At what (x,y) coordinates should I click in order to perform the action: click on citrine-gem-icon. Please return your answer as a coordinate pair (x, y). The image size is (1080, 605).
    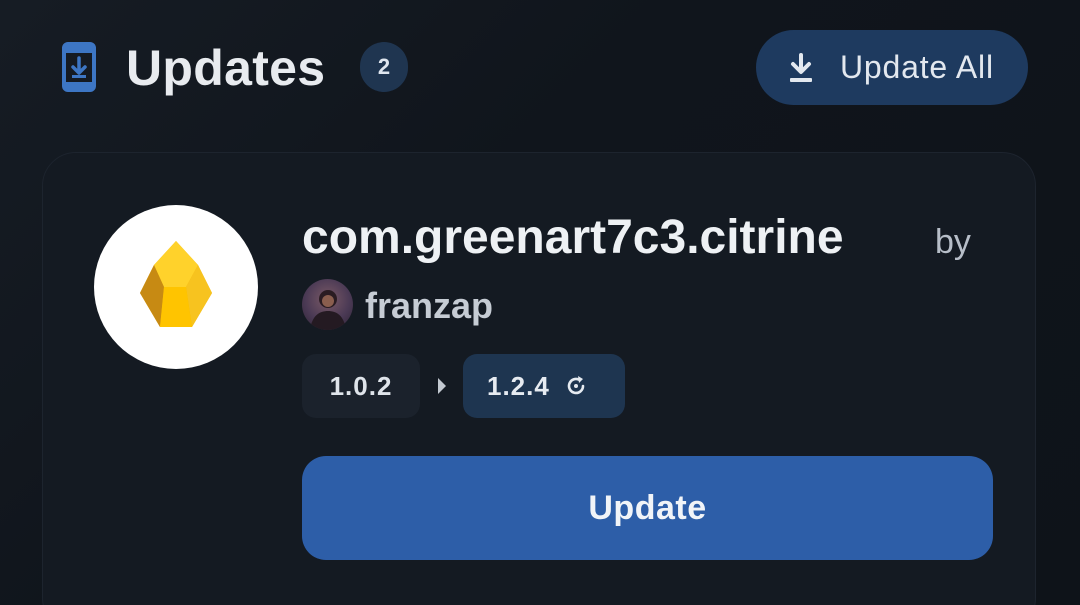
    Looking at the image, I should click on (176, 284).